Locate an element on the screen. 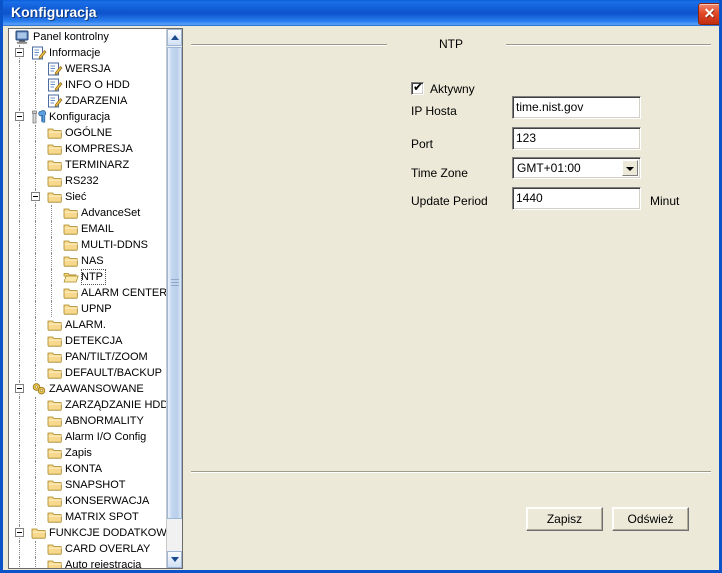 This screenshot has height=573, width=722. tree-item-multi-ddns: MULTI-DDNS is located at coordinates (88, 245).